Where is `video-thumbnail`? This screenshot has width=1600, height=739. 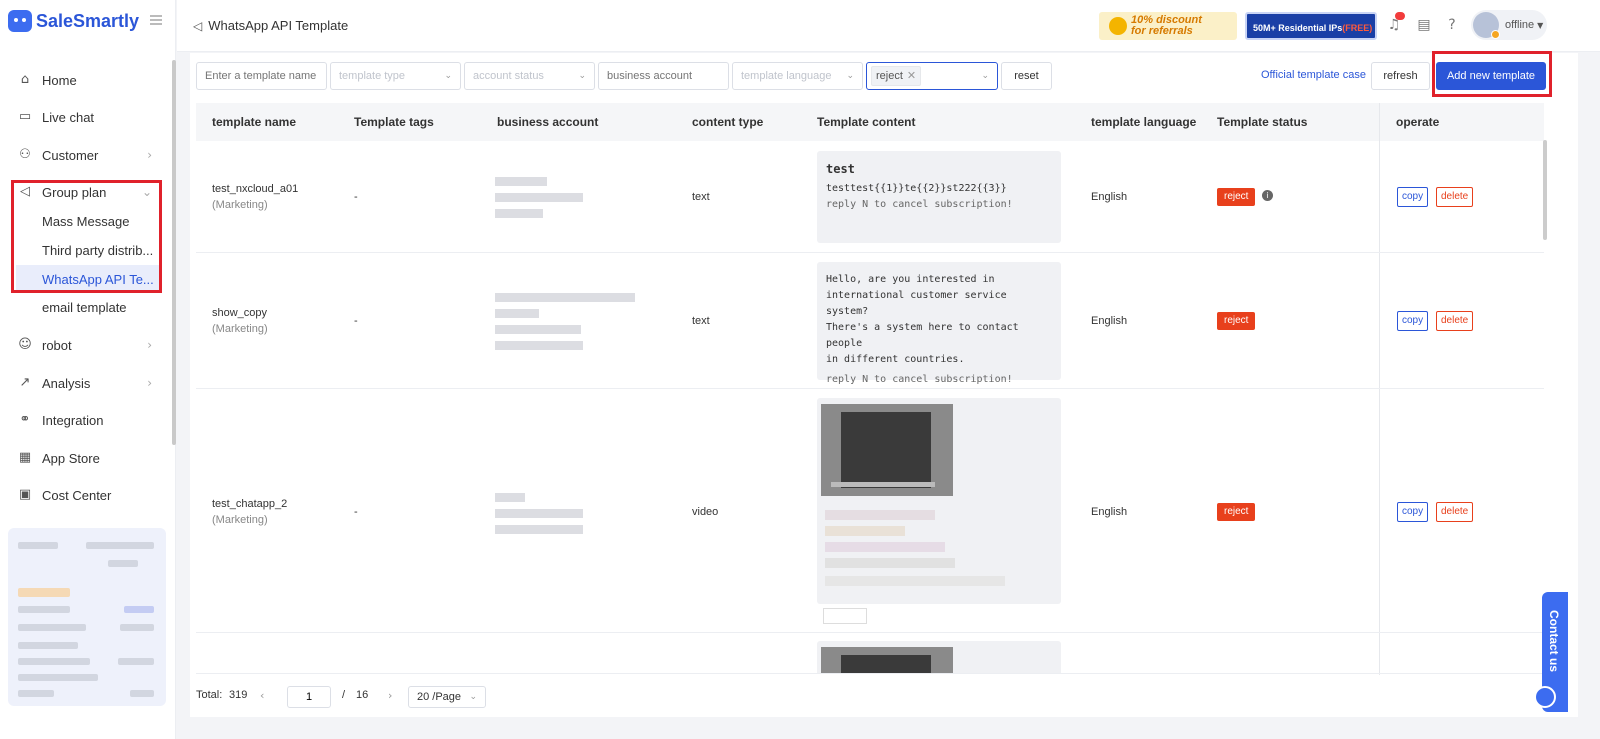
video-thumbnail is located at coordinates (887, 660).